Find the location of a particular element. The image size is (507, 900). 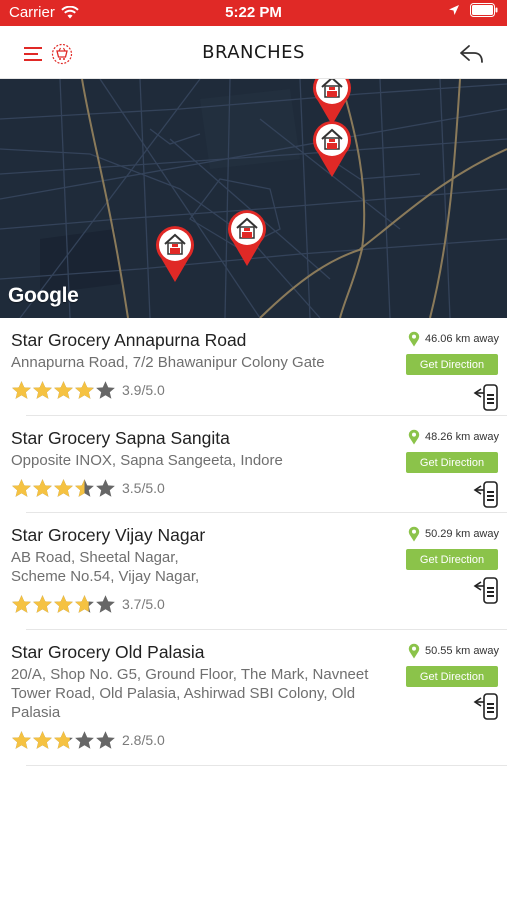

rating-score: 2.8/5.0 is located at coordinates (143, 740).